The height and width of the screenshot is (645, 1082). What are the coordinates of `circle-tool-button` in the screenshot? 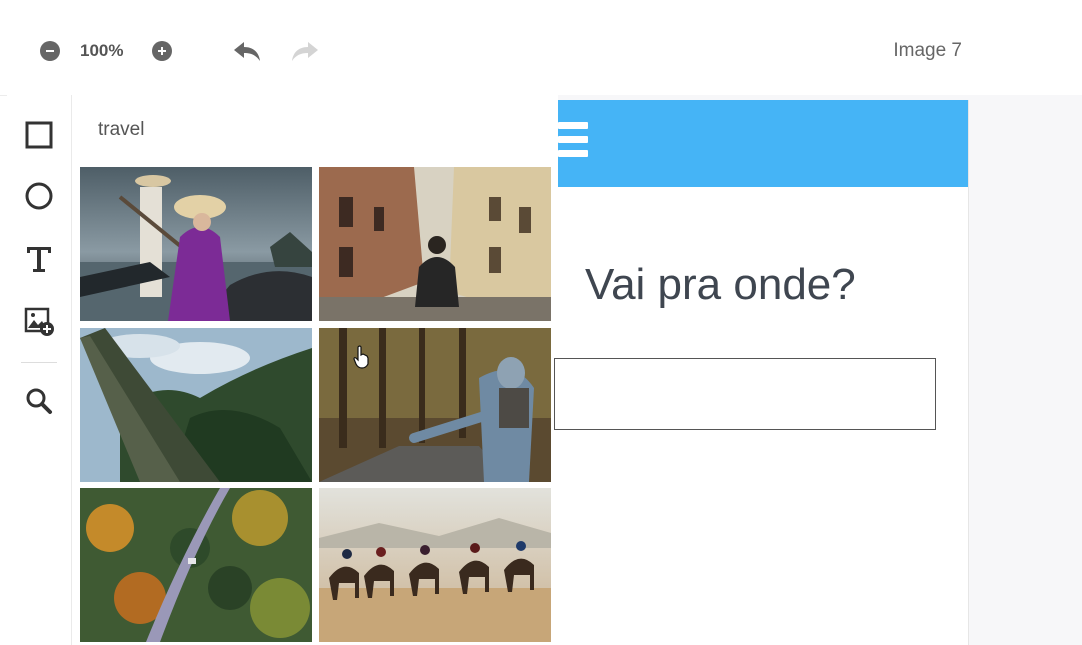 It's located at (39, 196).